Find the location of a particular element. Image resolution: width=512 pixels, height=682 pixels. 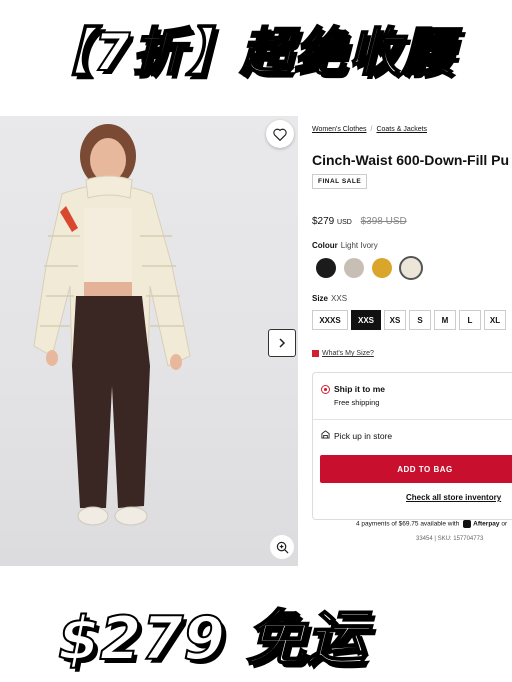

sku-text: 33454 | SKU: 157704773 is located at coordinates (450, 539).